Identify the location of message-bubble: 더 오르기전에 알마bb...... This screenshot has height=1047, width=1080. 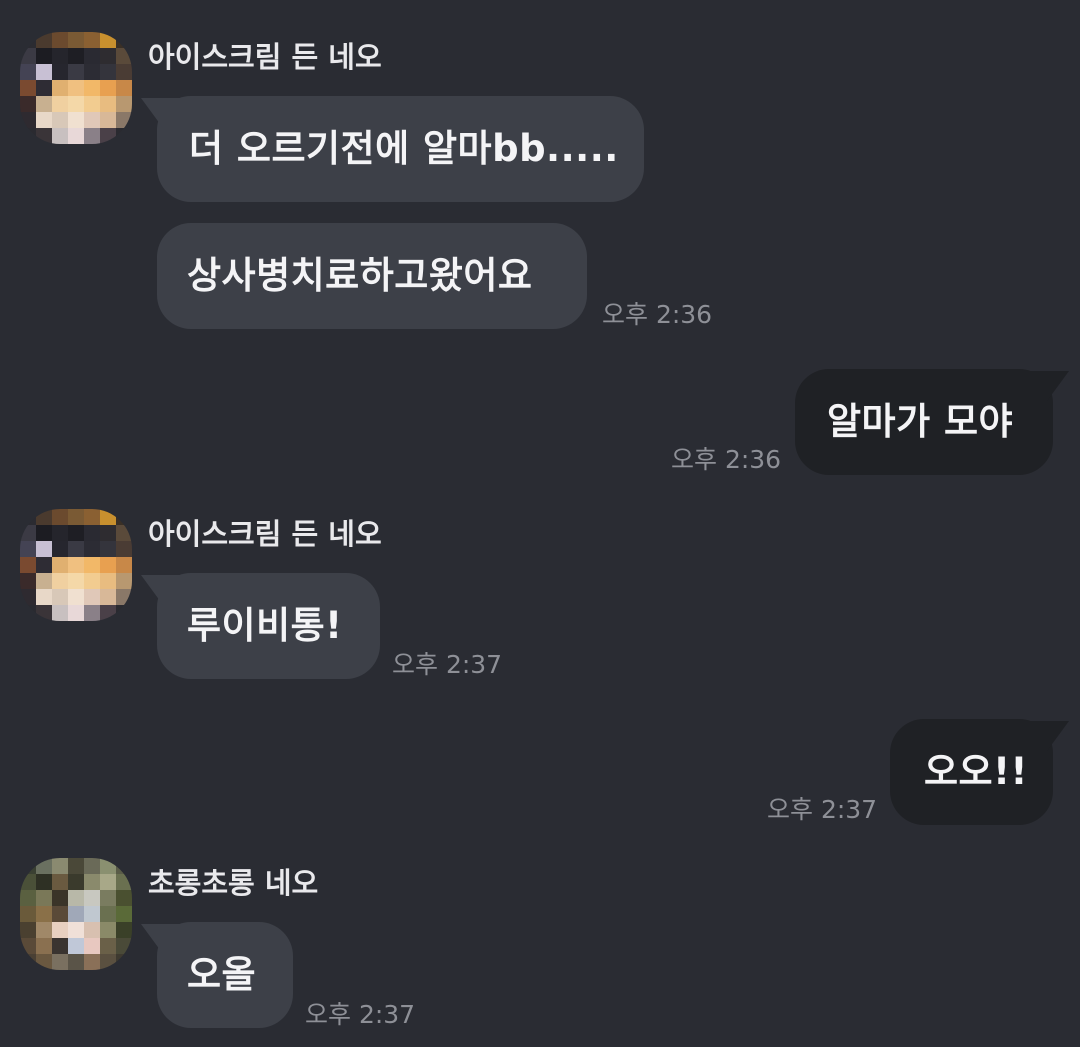
(400, 149).